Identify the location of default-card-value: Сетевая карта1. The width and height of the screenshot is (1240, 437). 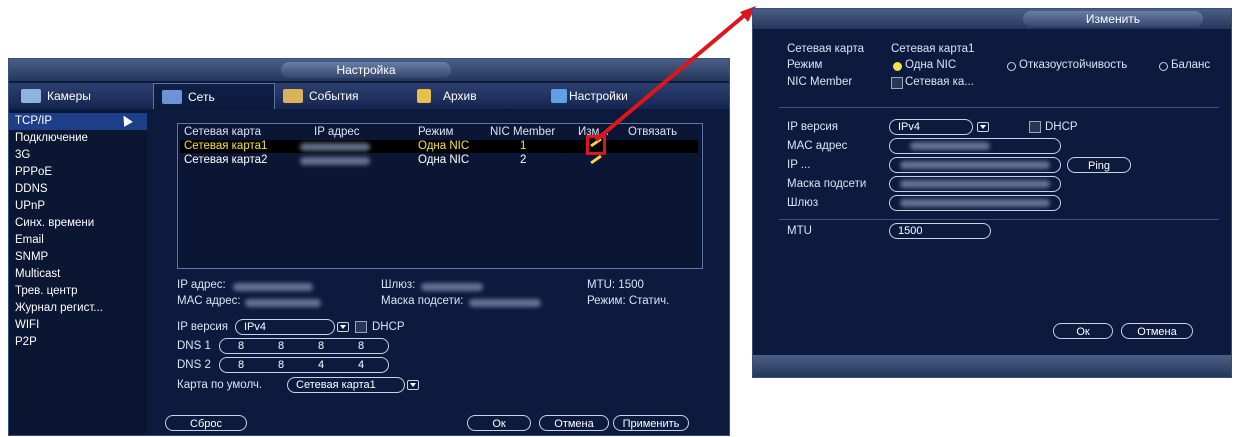
(336, 385).